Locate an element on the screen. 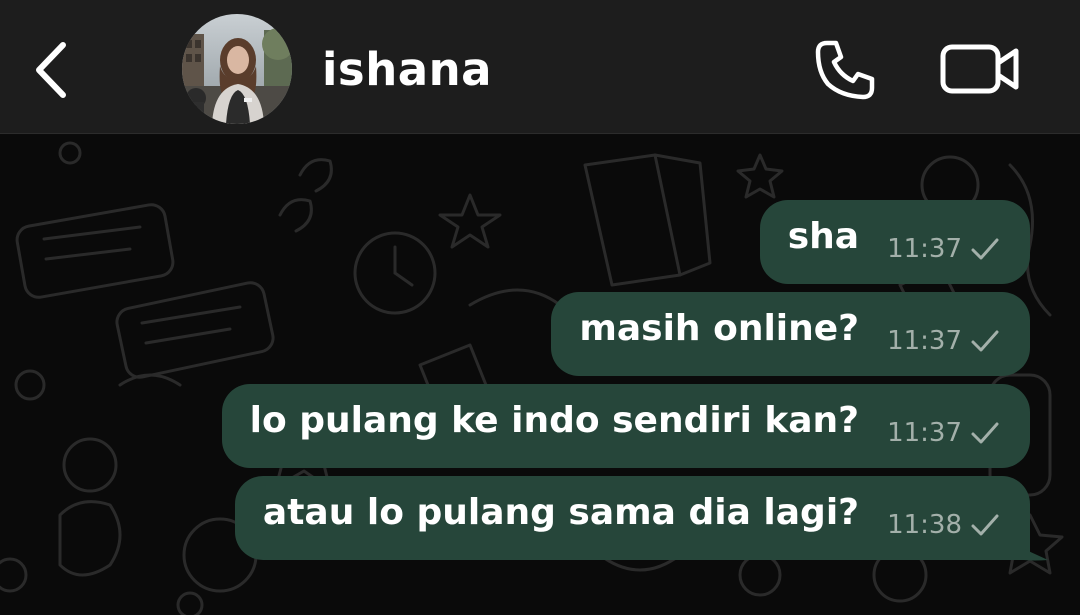  message-bubble: sha 11:37 is located at coordinates (894, 242).